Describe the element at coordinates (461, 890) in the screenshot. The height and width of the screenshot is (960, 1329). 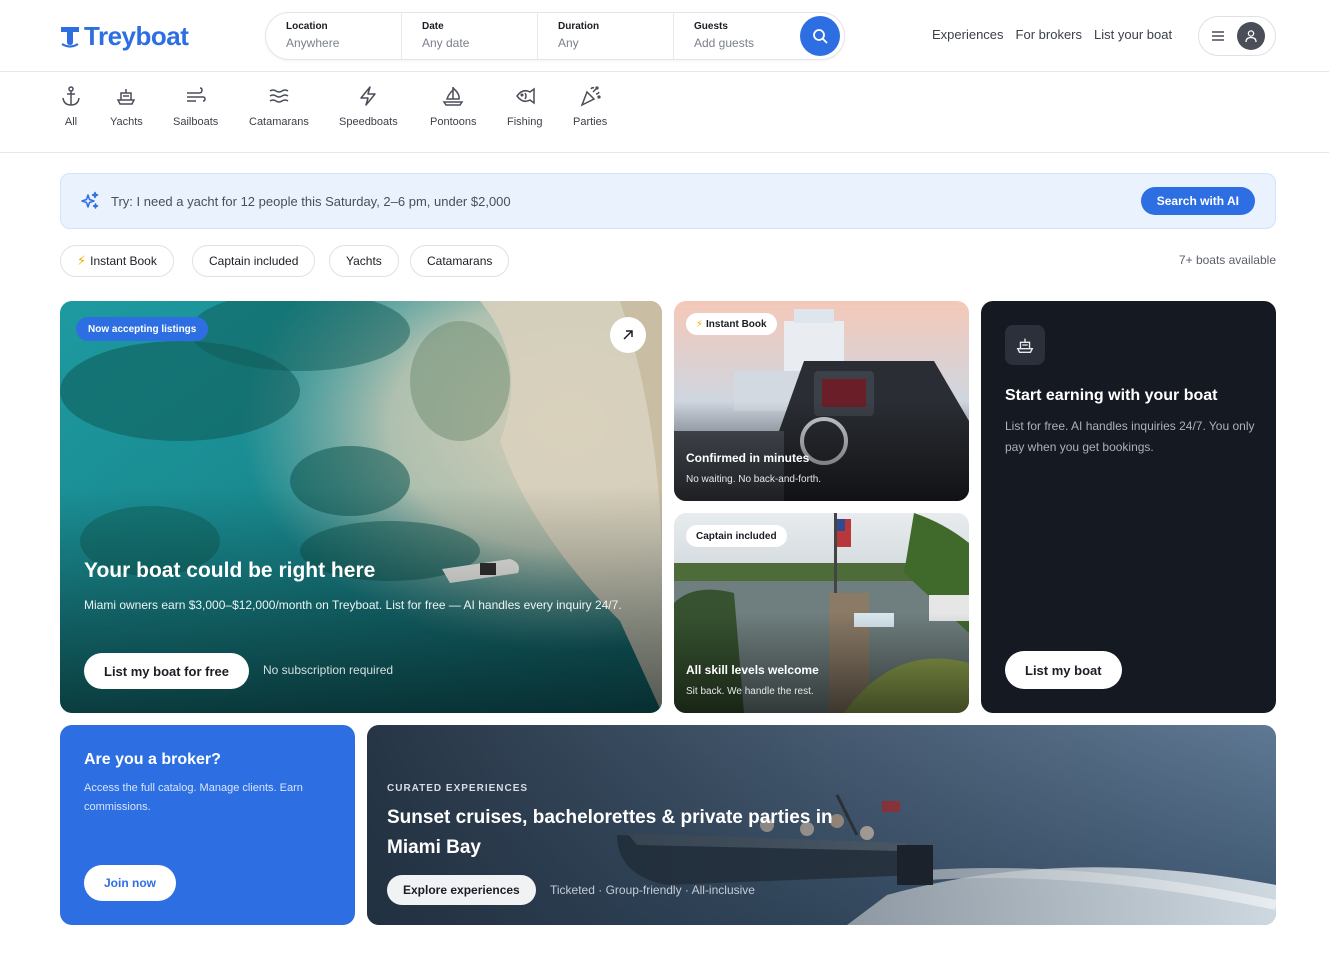
I see `explore-experiences-button: Explore experiences` at that location.